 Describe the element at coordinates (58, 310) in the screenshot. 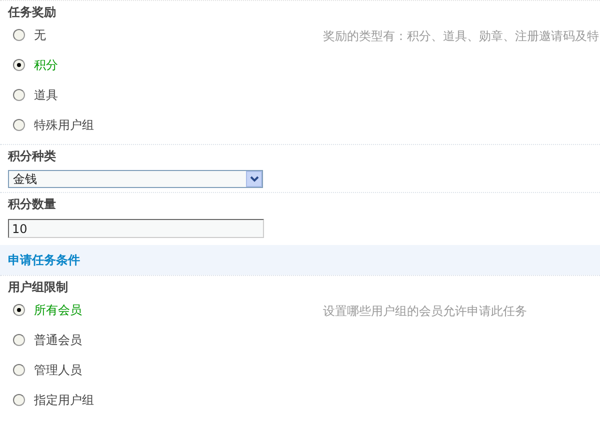

I see `option-label: 所有会员` at that location.